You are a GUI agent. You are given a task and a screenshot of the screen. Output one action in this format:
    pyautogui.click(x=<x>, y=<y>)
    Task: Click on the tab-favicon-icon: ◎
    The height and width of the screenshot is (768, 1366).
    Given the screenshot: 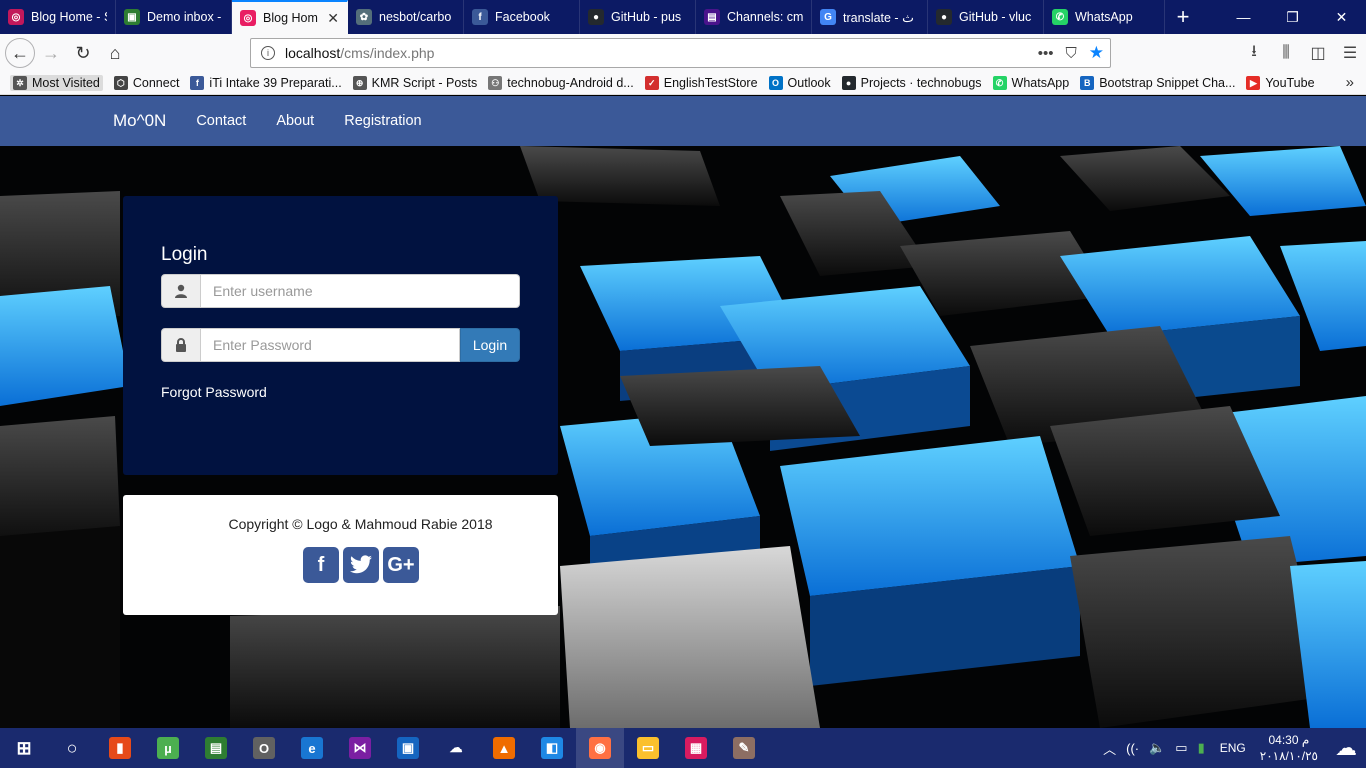 What is the action you would take?
    pyautogui.click(x=16, y=17)
    